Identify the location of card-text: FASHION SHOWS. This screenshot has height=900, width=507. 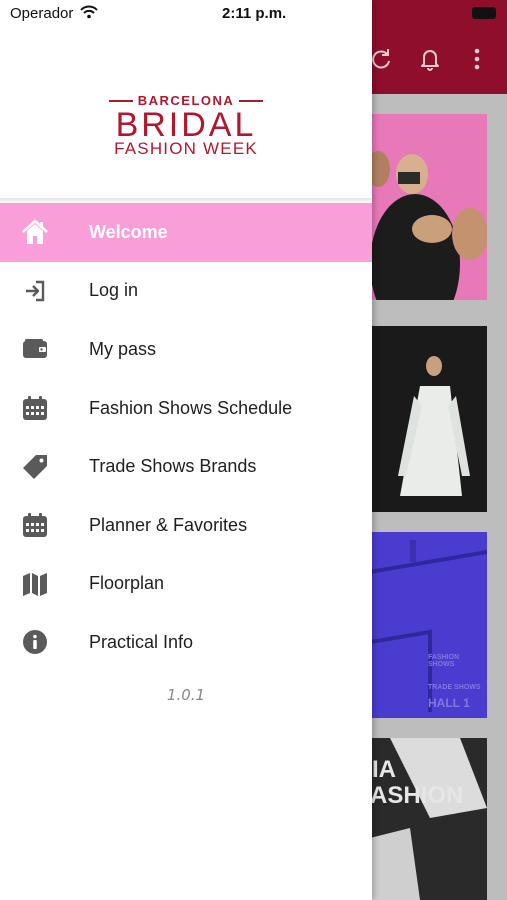
(444, 661).